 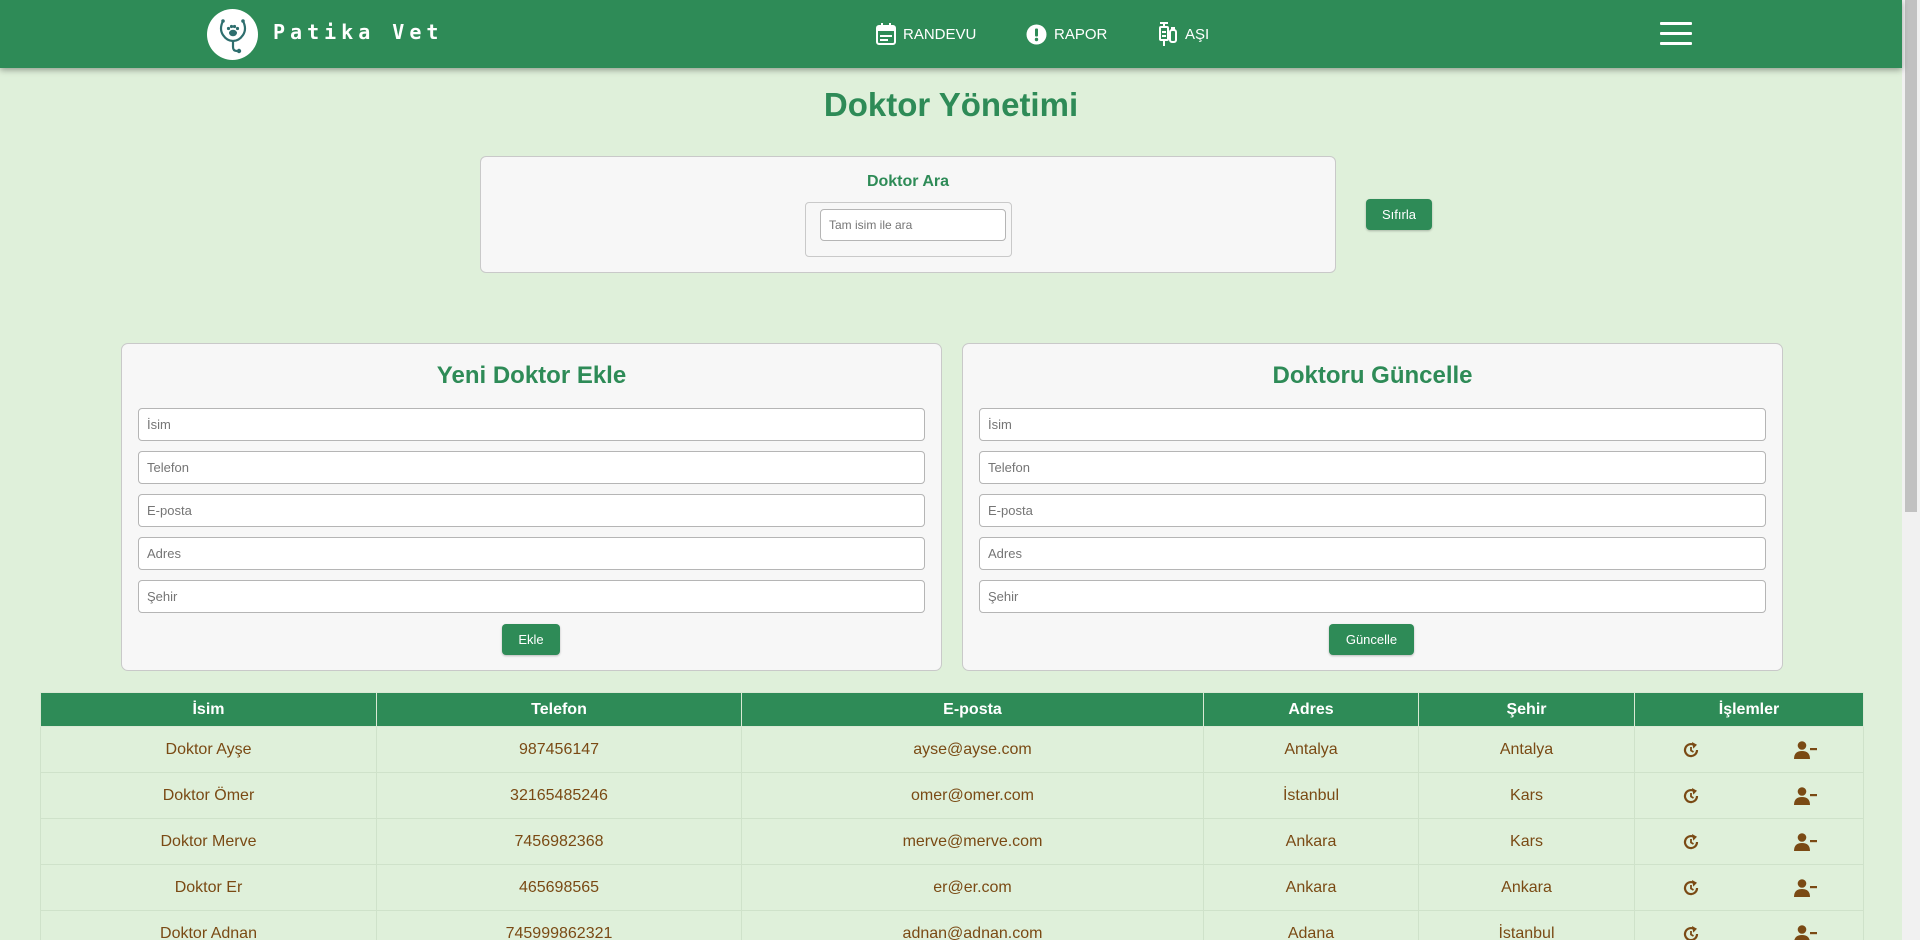 I want to click on update-doctor-card: Doktoru Güncelle Güncelle, so click(x=1372, y=507).